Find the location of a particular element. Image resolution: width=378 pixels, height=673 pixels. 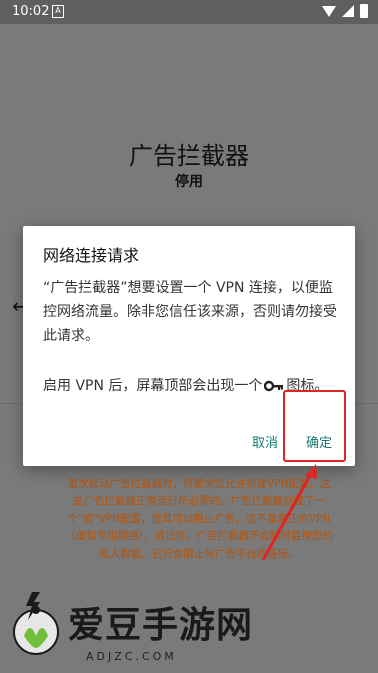

app-title: 广告拦截器 is located at coordinates (189, 156).